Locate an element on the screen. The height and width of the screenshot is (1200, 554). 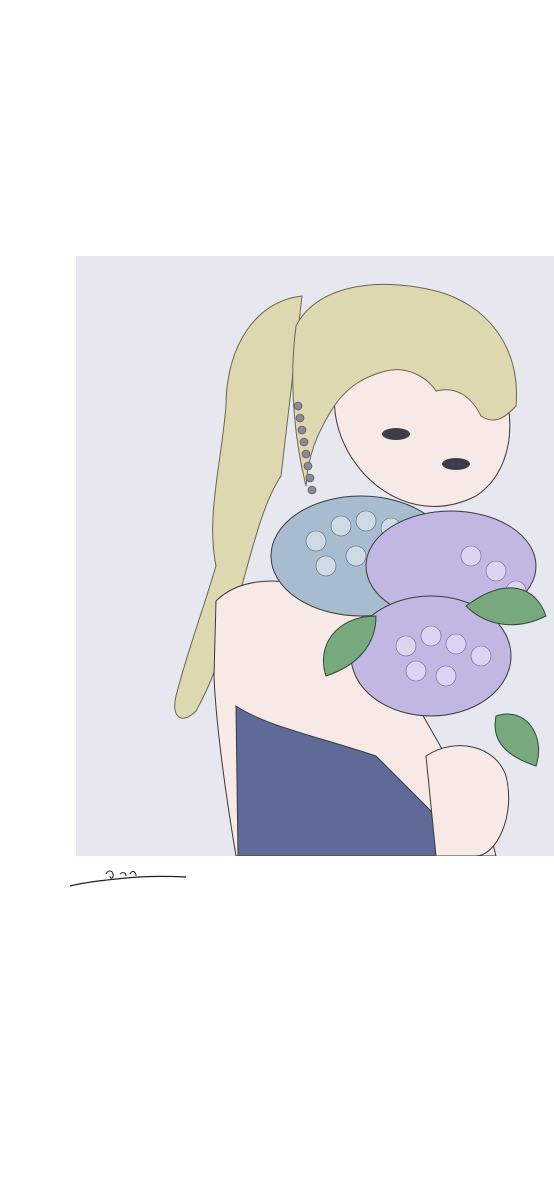
left-eye is located at coordinates (396, 434).